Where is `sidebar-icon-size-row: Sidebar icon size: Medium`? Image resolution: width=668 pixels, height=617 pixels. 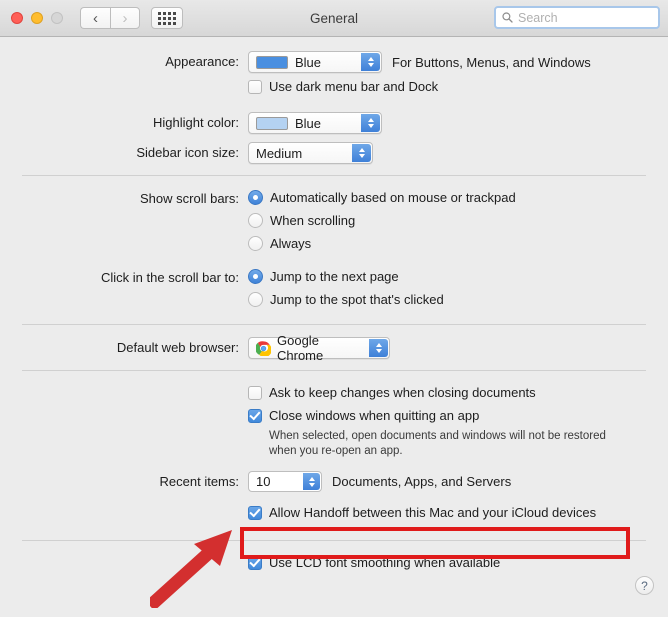 sidebar-icon-size-row: Sidebar icon size: Medium is located at coordinates (334, 153).